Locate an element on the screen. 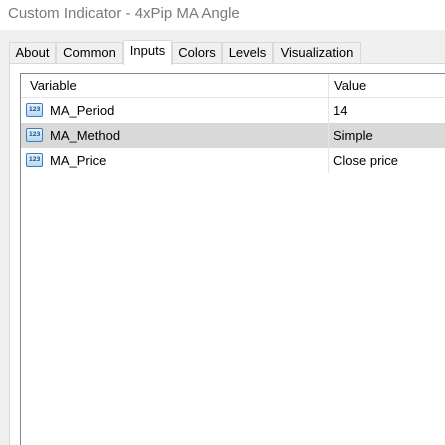  tab-inputs: Inputs is located at coordinates (147, 52).